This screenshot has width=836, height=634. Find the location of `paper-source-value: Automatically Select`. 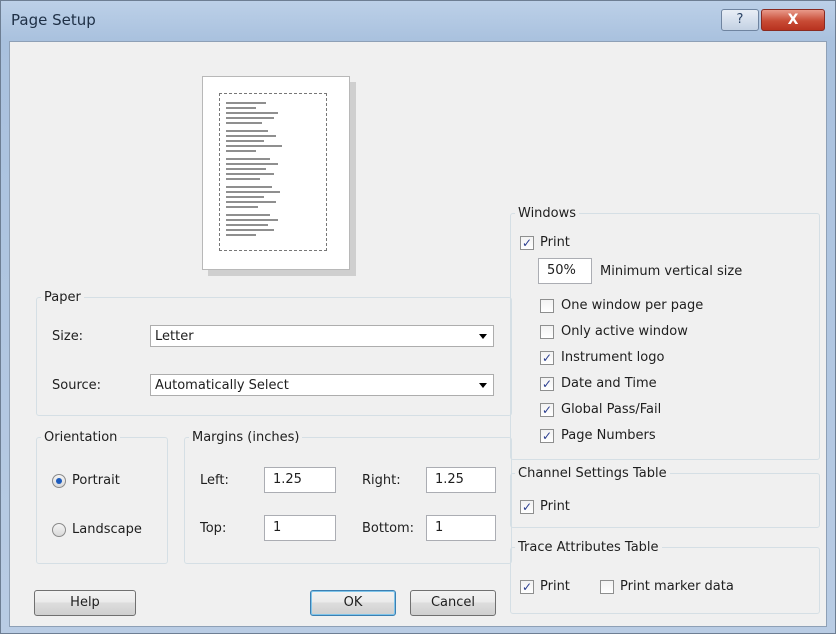

paper-source-value: Automatically Select is located at coordinates (222, 385).